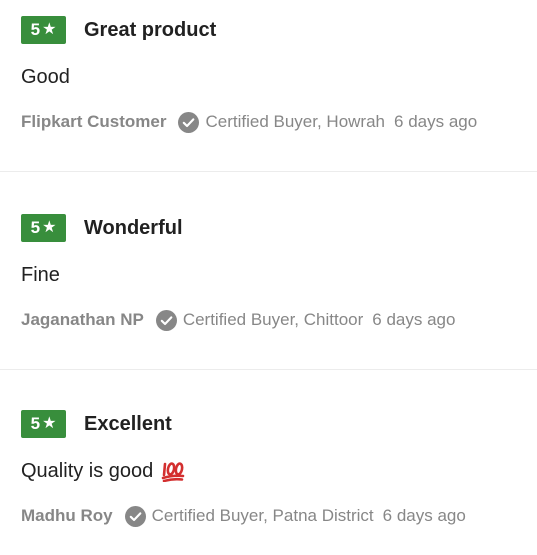 The height and width of the screenshot is (555, 537). Describe the element at coordinates (273, 319) in the screenshot. I see `certified-buyer-label: Certified Buyer, Chittoor` at that location.